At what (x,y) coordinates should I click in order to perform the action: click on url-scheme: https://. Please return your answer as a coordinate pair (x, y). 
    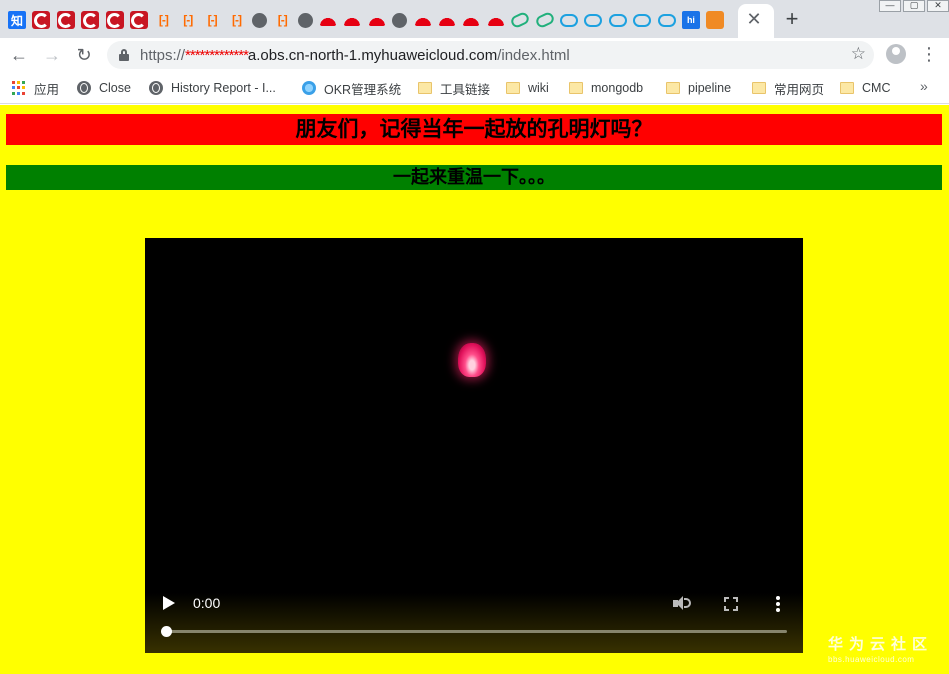
    Looking at the image, I should click on (163, 55).